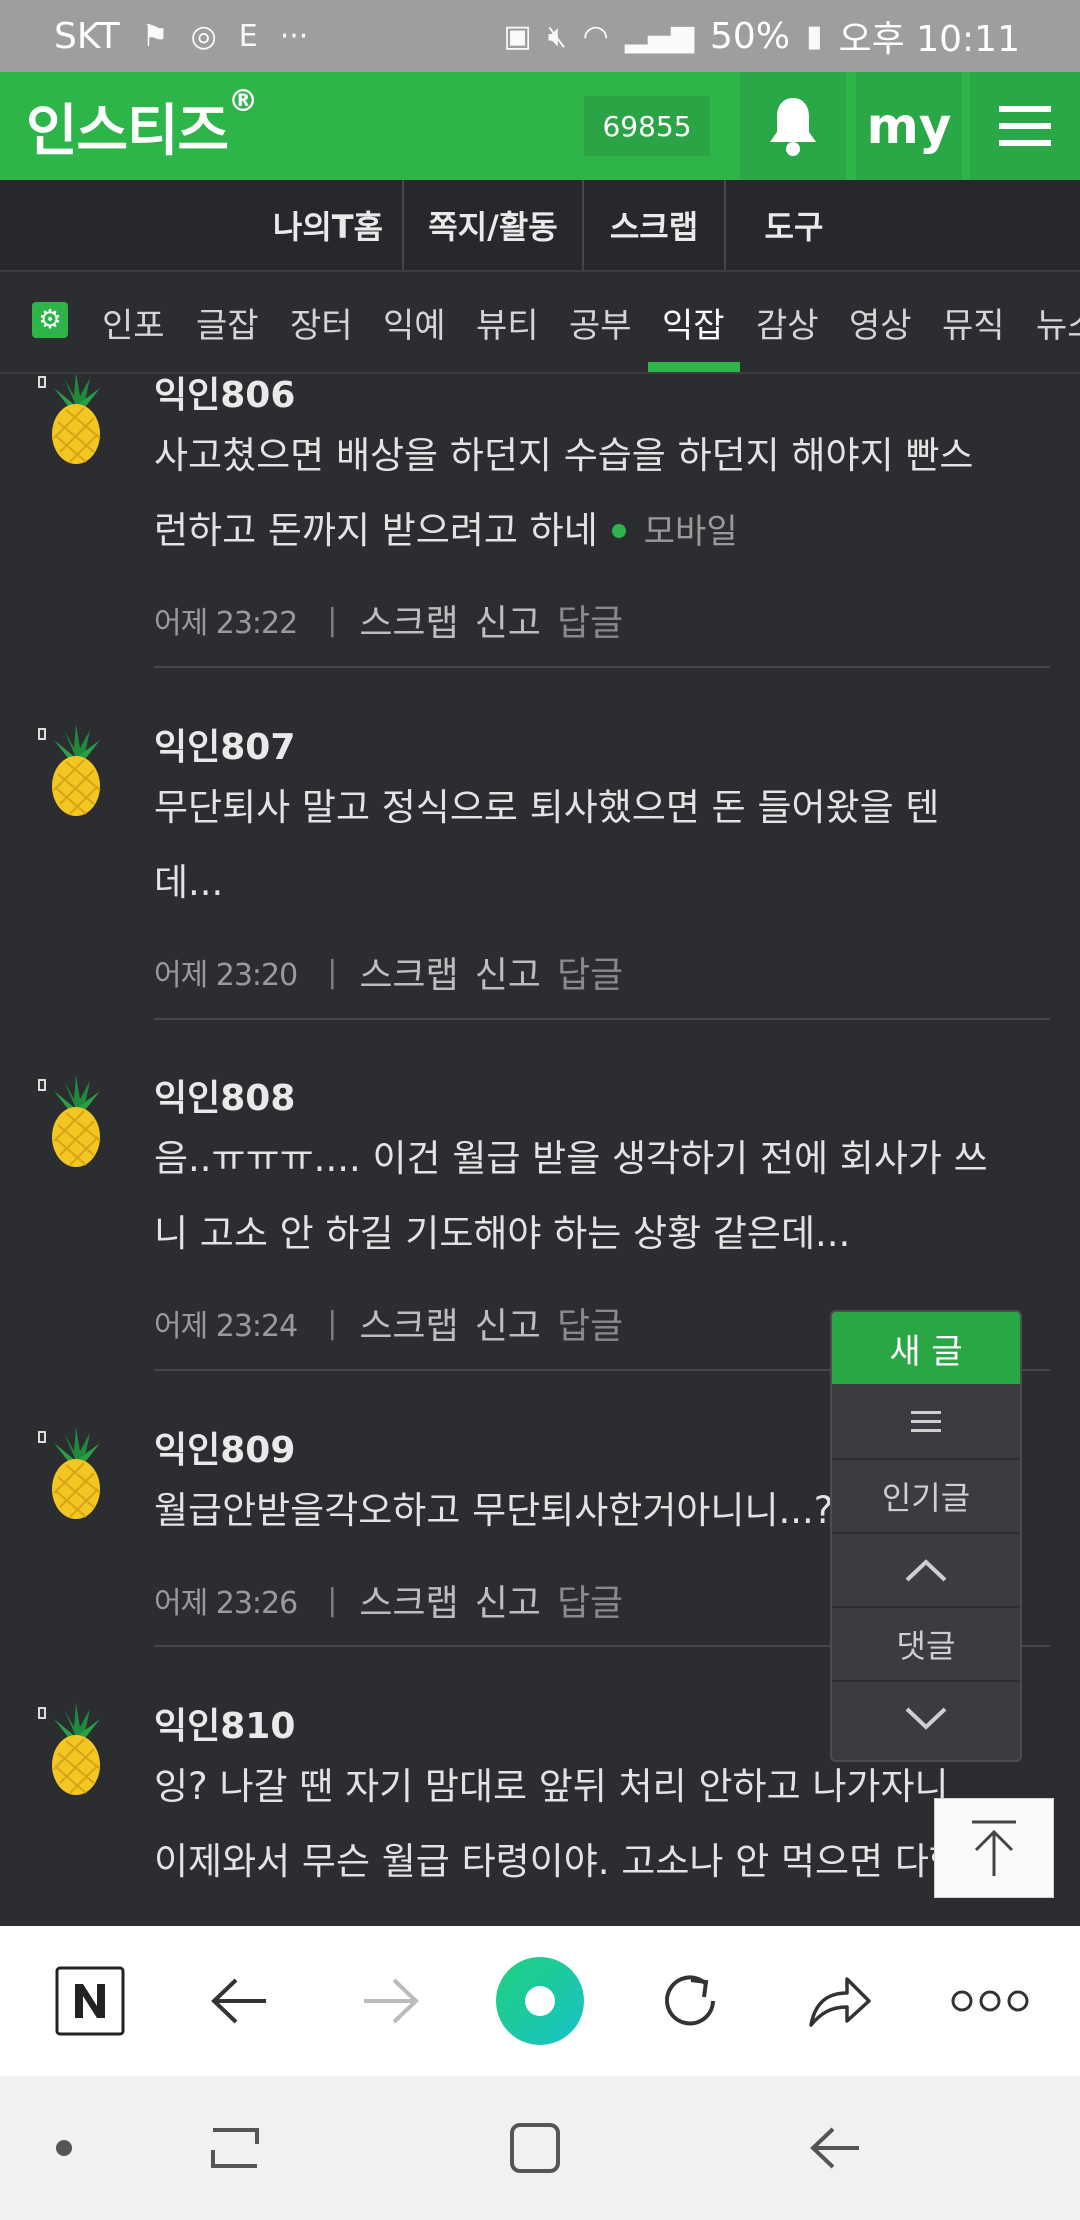  I want to click on comment-author: 익인810, so click(224, 1723).